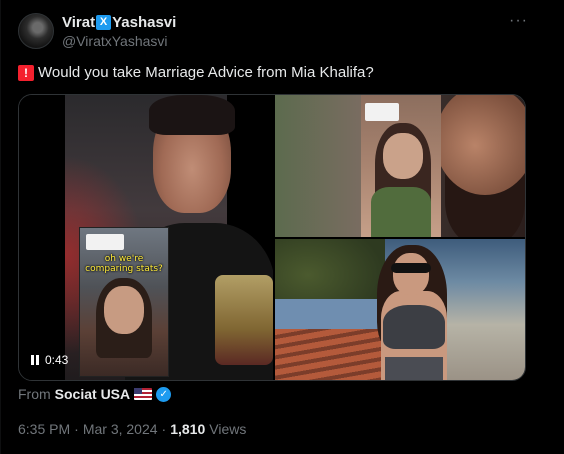 Image resolution: width=564 pixels, height=454 pixels. What do you see at coordinates (120, 429) in the screenshot?
I see `tweet-date: Mar 3, 2024` at bounding box center [120, 429].